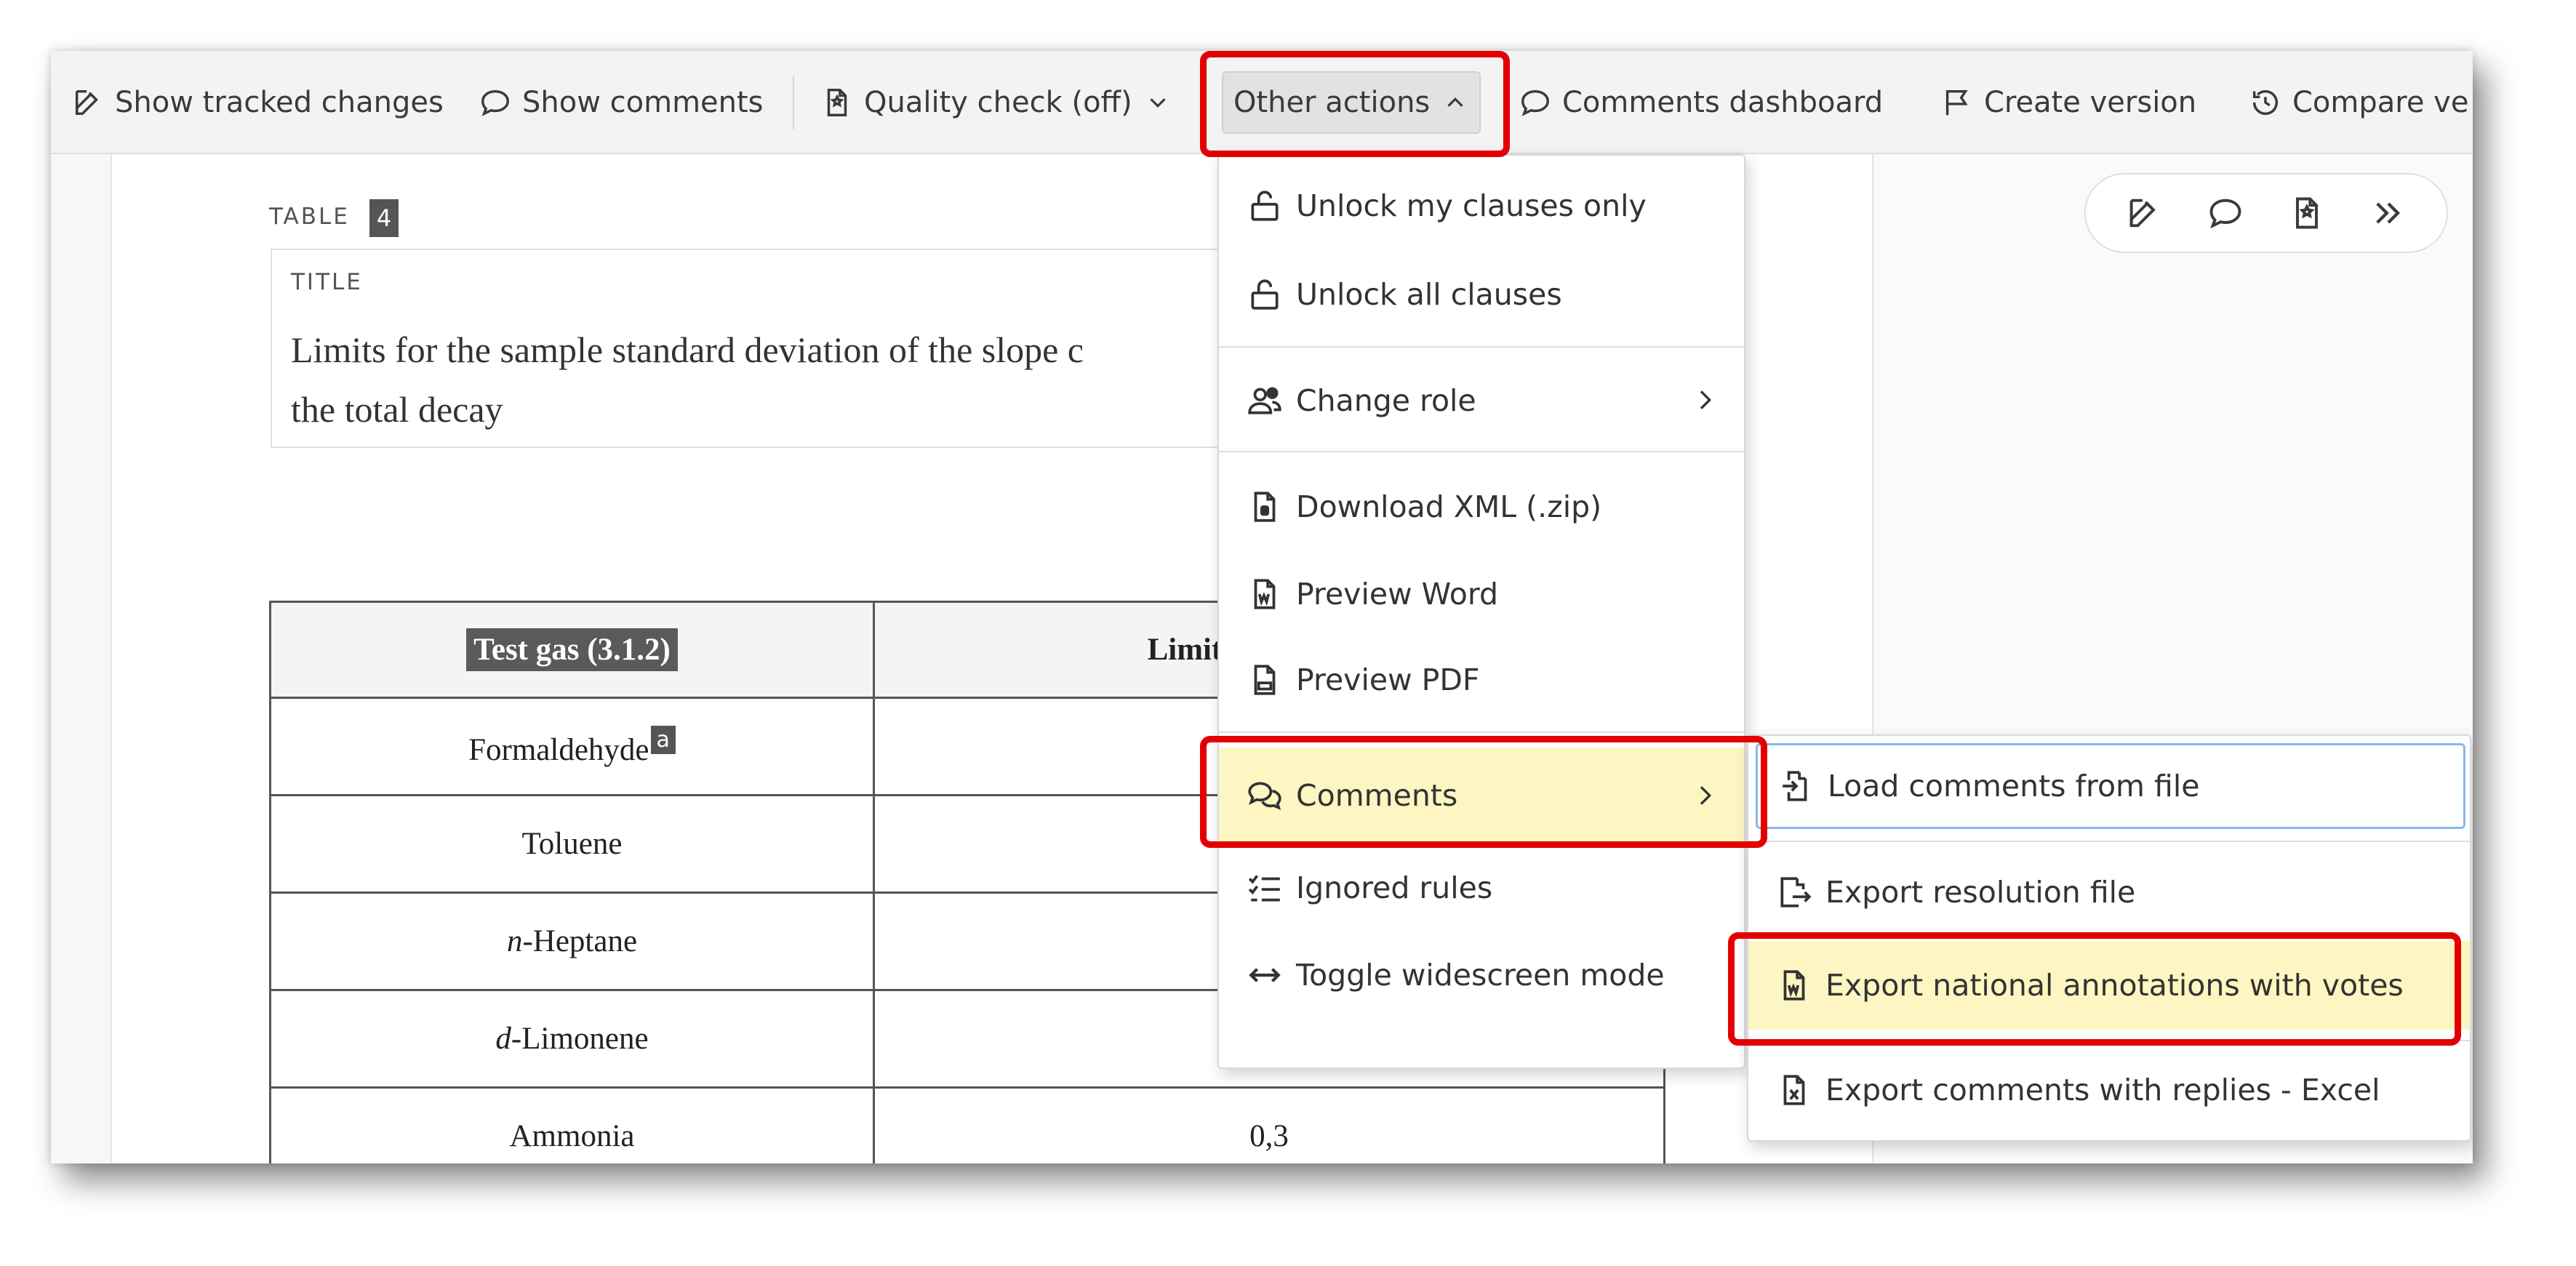 The image size is (2576, 1266). I want to click on users-icon, so click(1264, 401).